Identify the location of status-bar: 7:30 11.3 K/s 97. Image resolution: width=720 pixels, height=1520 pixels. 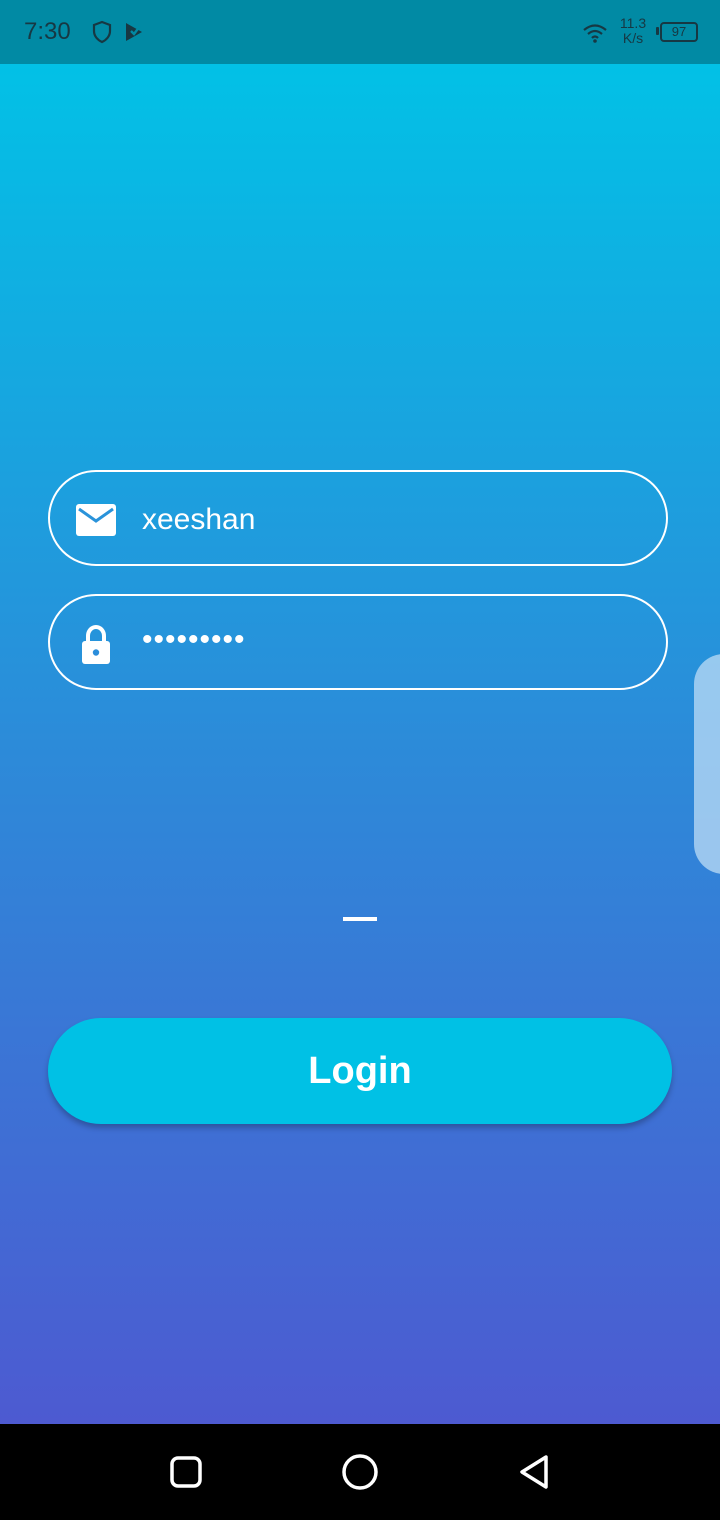
(360, 32).